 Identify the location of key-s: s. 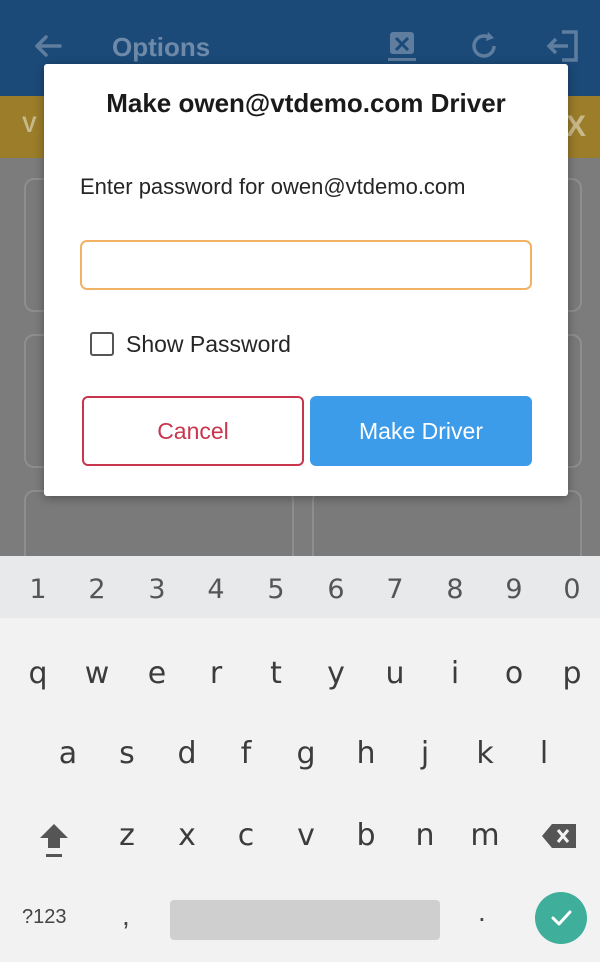
(127, 753).